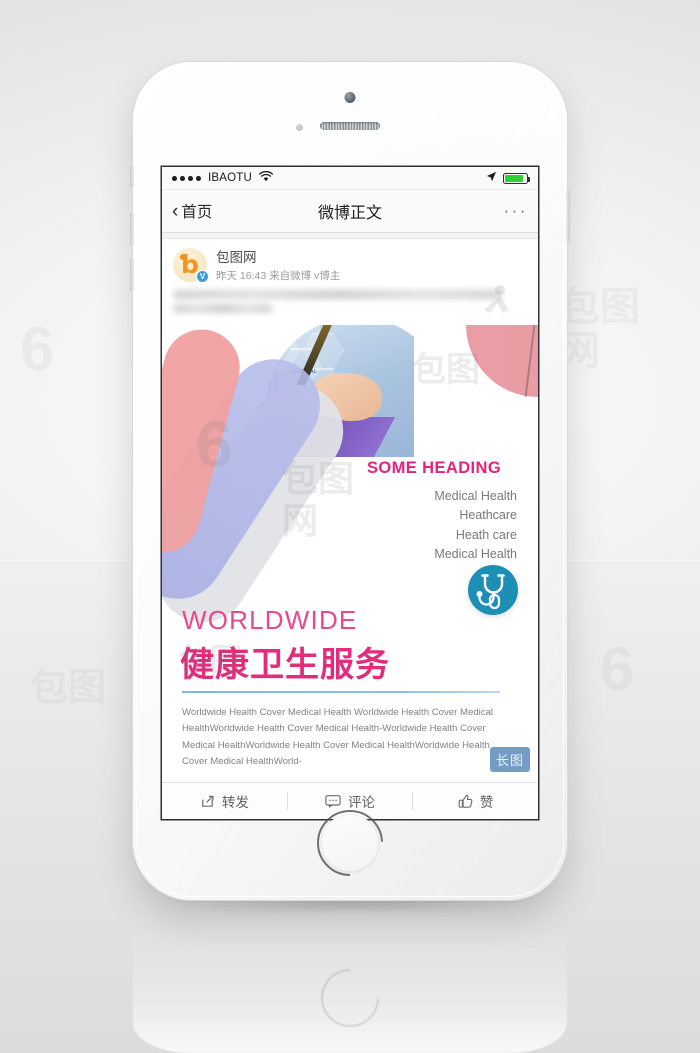 The height and width of the screenshot is (1053, 700). What do you see at coordinates (516, 211) in the screenshot?
I see `more-horizontal-icon: ···` at bounding box center [516, 211].